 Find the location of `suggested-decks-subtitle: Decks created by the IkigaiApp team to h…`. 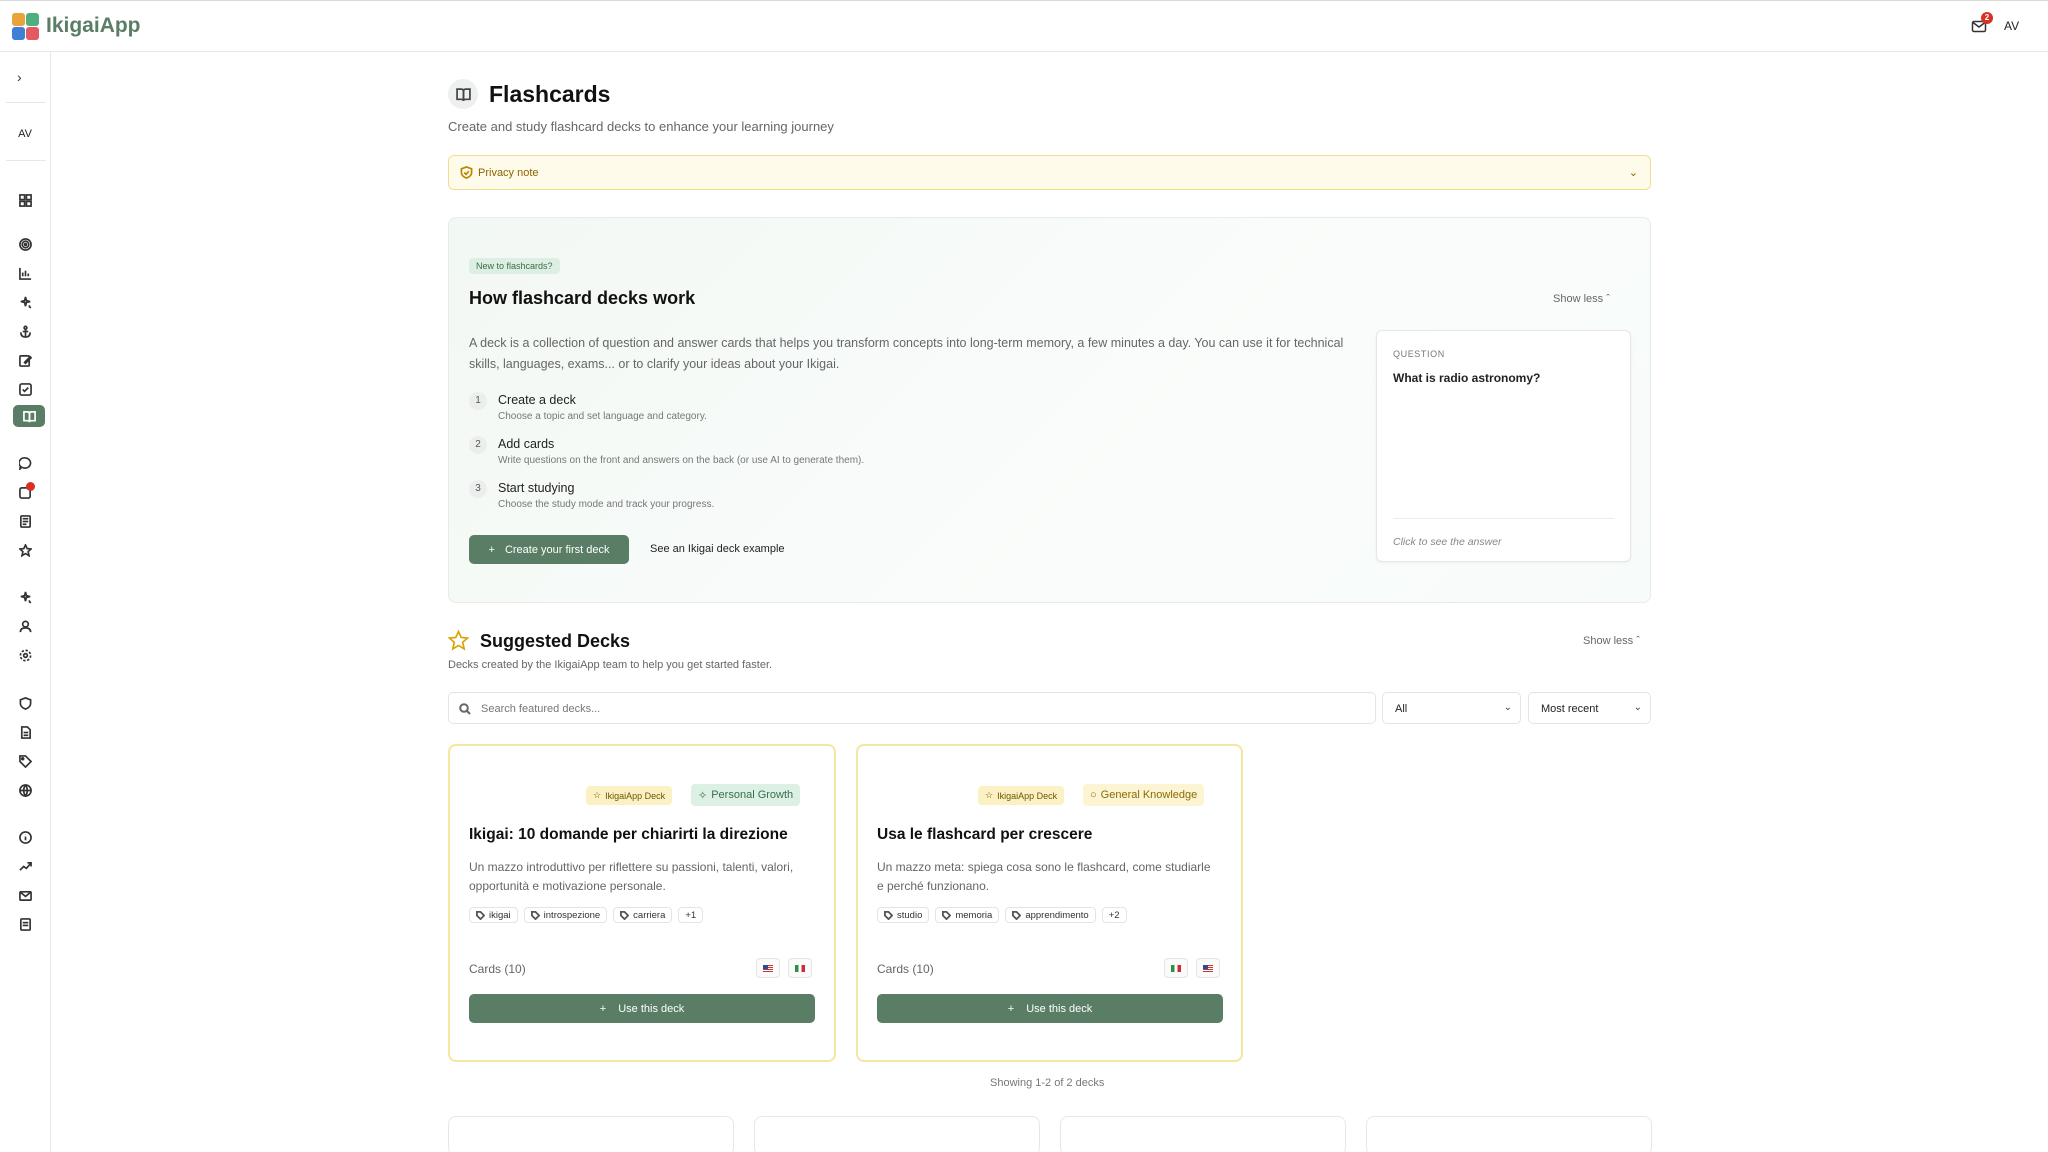

suggested-decks-subtitle: Decks created by the IkigaiApp team to h… is located at coordinates (610, 665).